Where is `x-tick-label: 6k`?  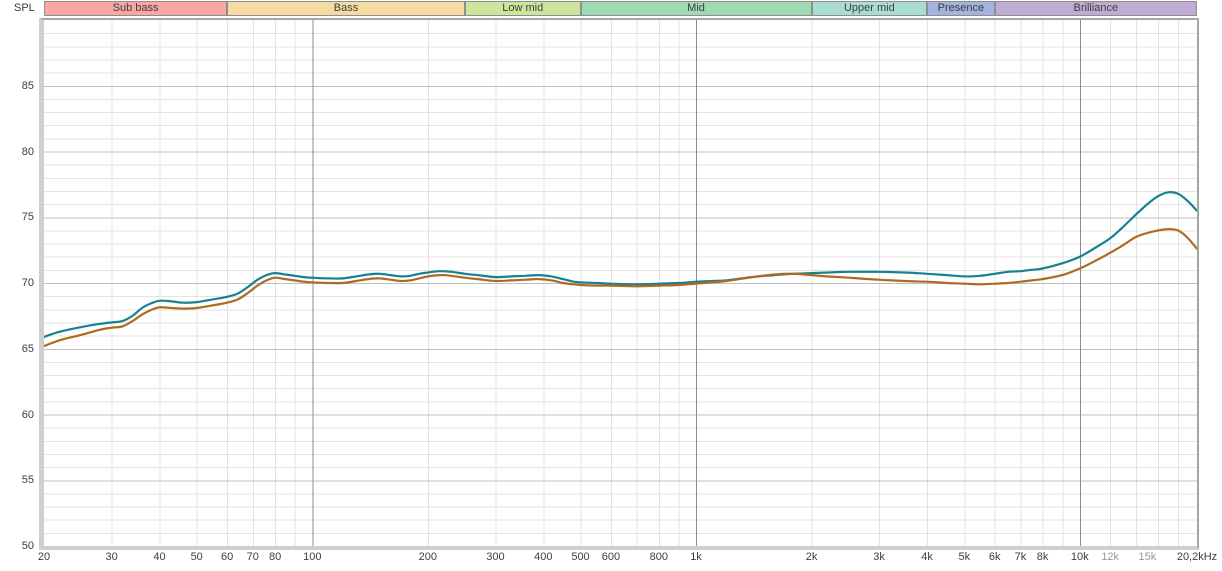 x-tick-label: 6k is located at coordinates (994, 557).